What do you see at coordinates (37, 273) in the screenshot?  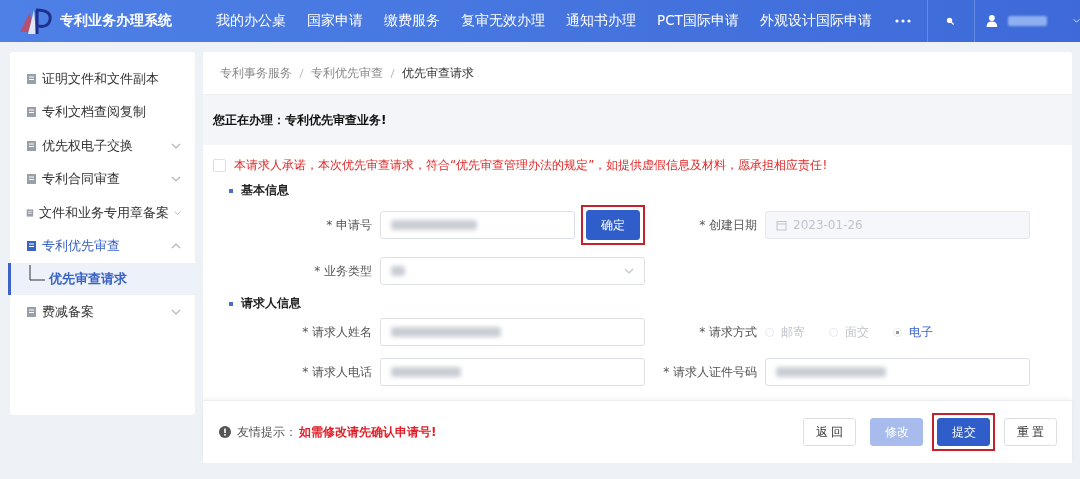 I see `tree-line-icon` at bounding box center [37, 273].